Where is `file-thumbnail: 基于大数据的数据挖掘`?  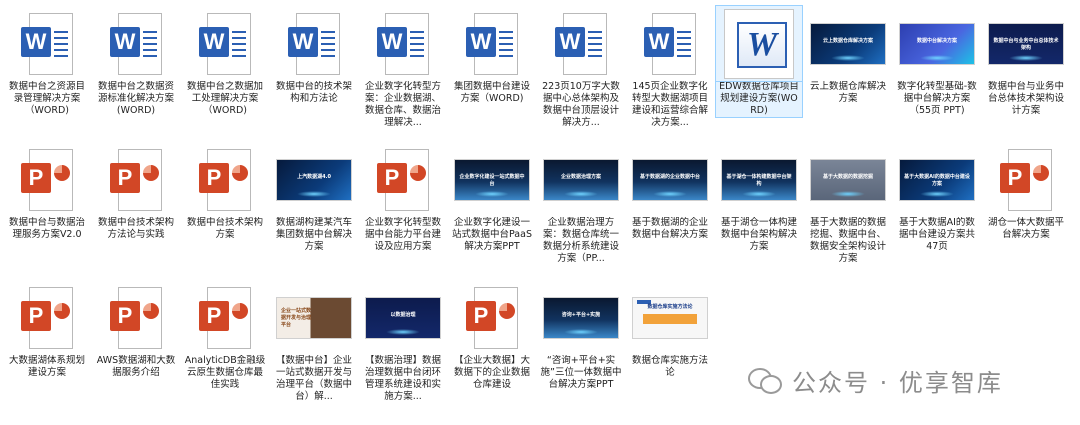
file-thumbnail: 基于大数据的数据挖掘 is located at coordinates (848, 179).